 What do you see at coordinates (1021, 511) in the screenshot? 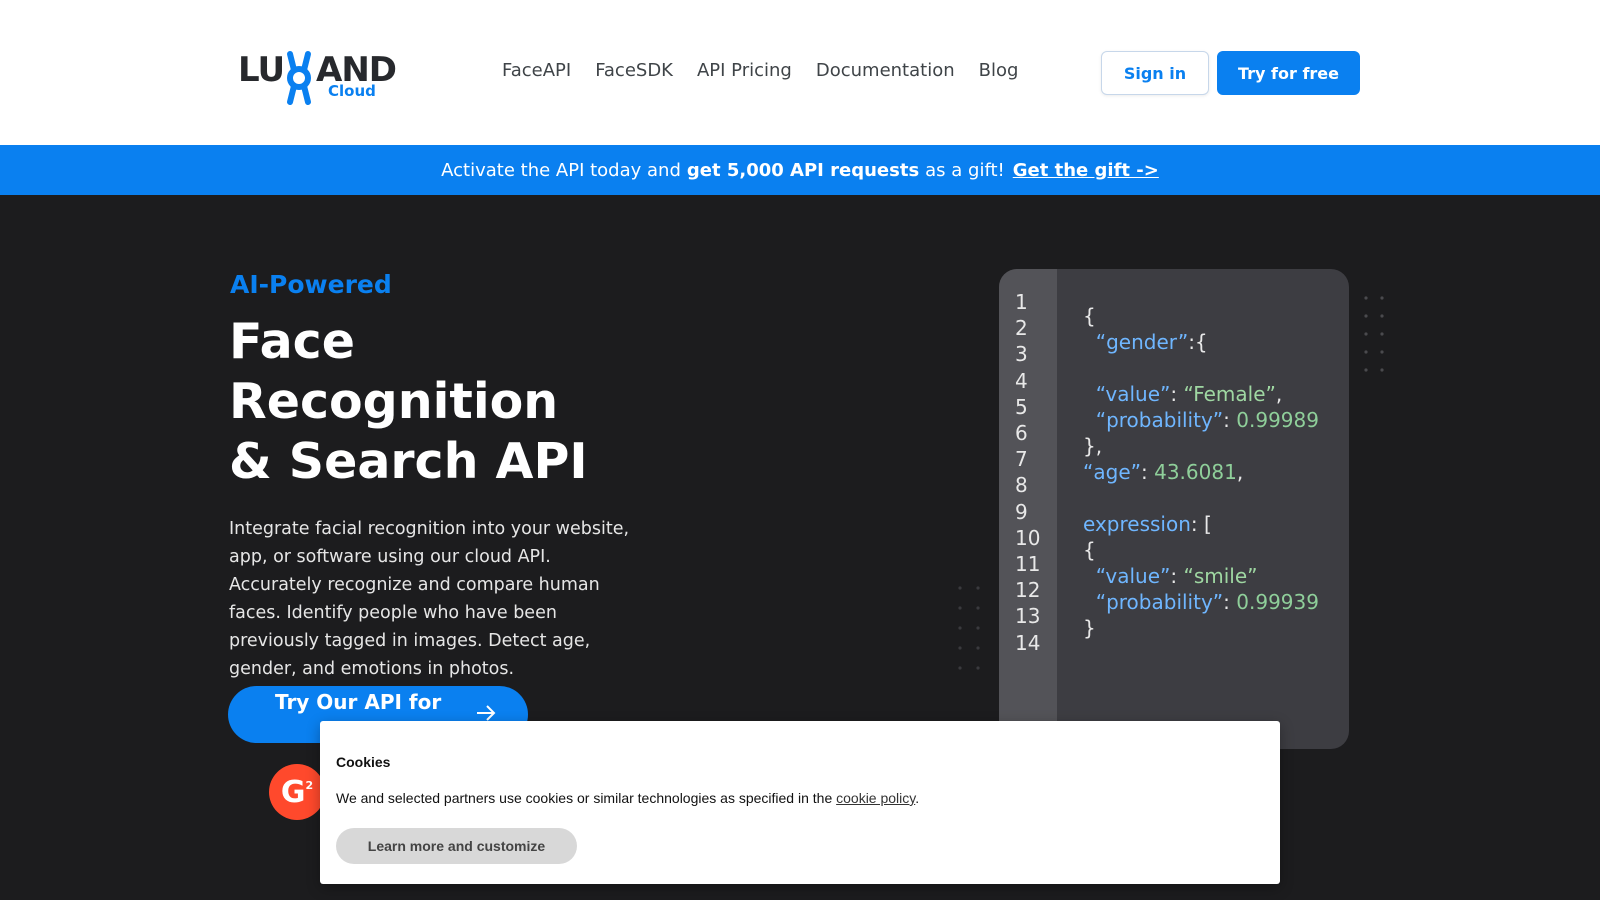
I see `line-number: 9` at bounding box center [1021, 511].